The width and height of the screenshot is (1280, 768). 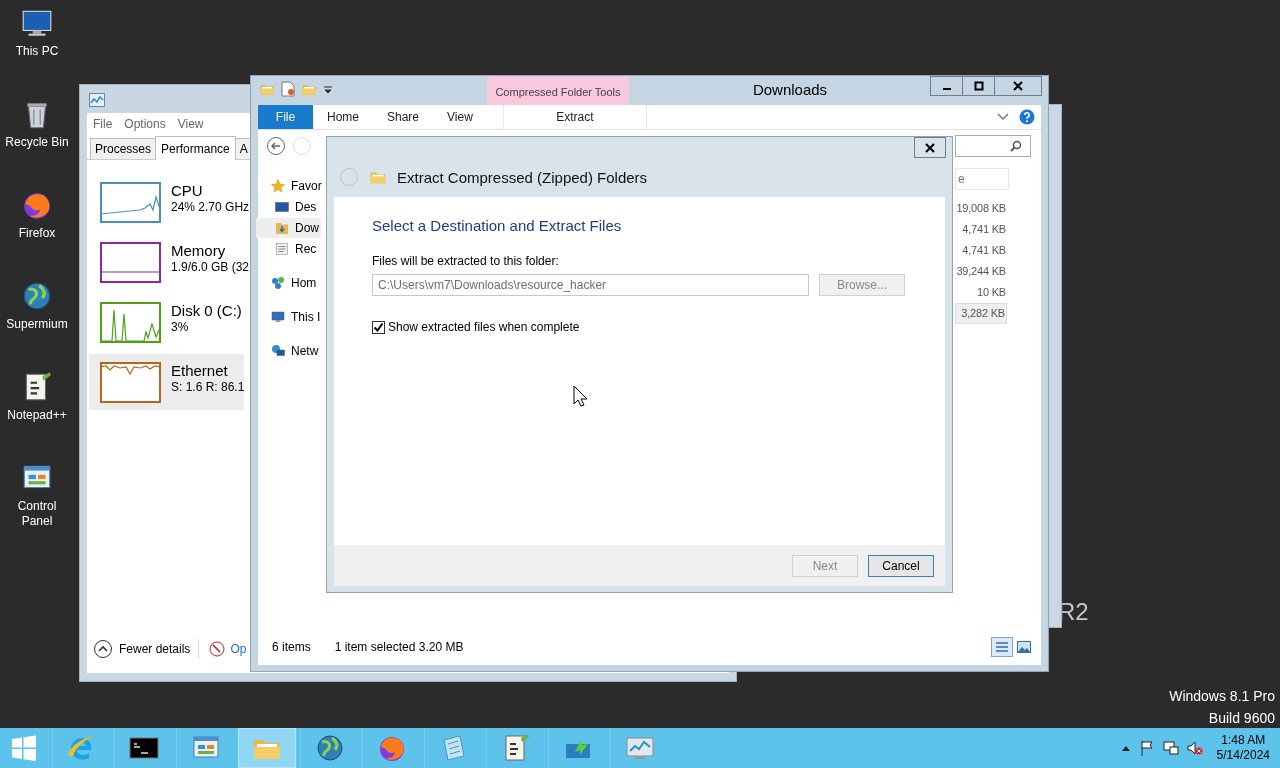 I want to click on edition-text: Windows 8.1 Pro, so click(x=1222, y=696).